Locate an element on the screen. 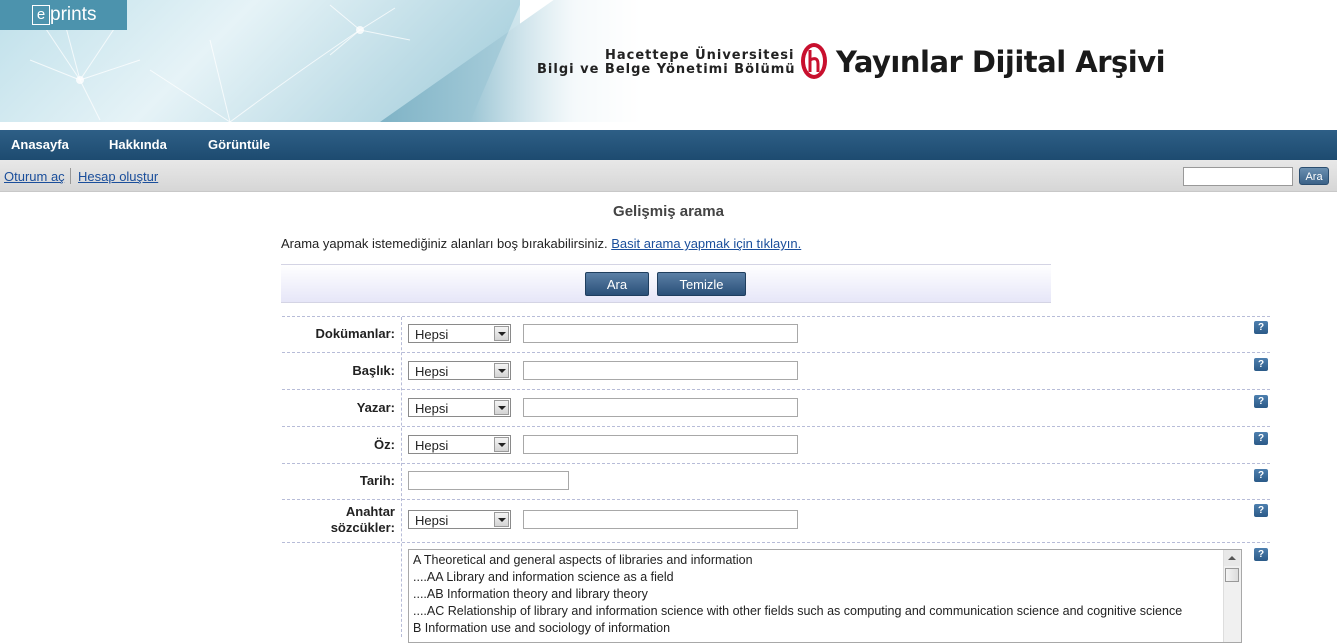 The image size is (1337, 643). abstract-match-select: Hepsi is located at coordinates (459, 444).